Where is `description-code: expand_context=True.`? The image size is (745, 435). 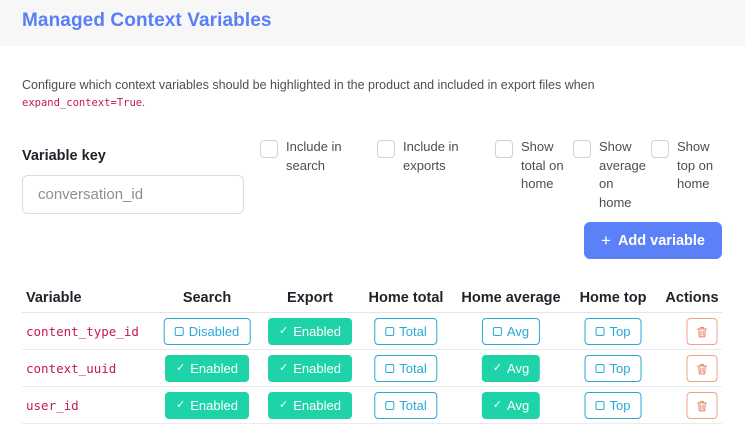
description-code: expand_context=True. is located at coordinates (83, 103).